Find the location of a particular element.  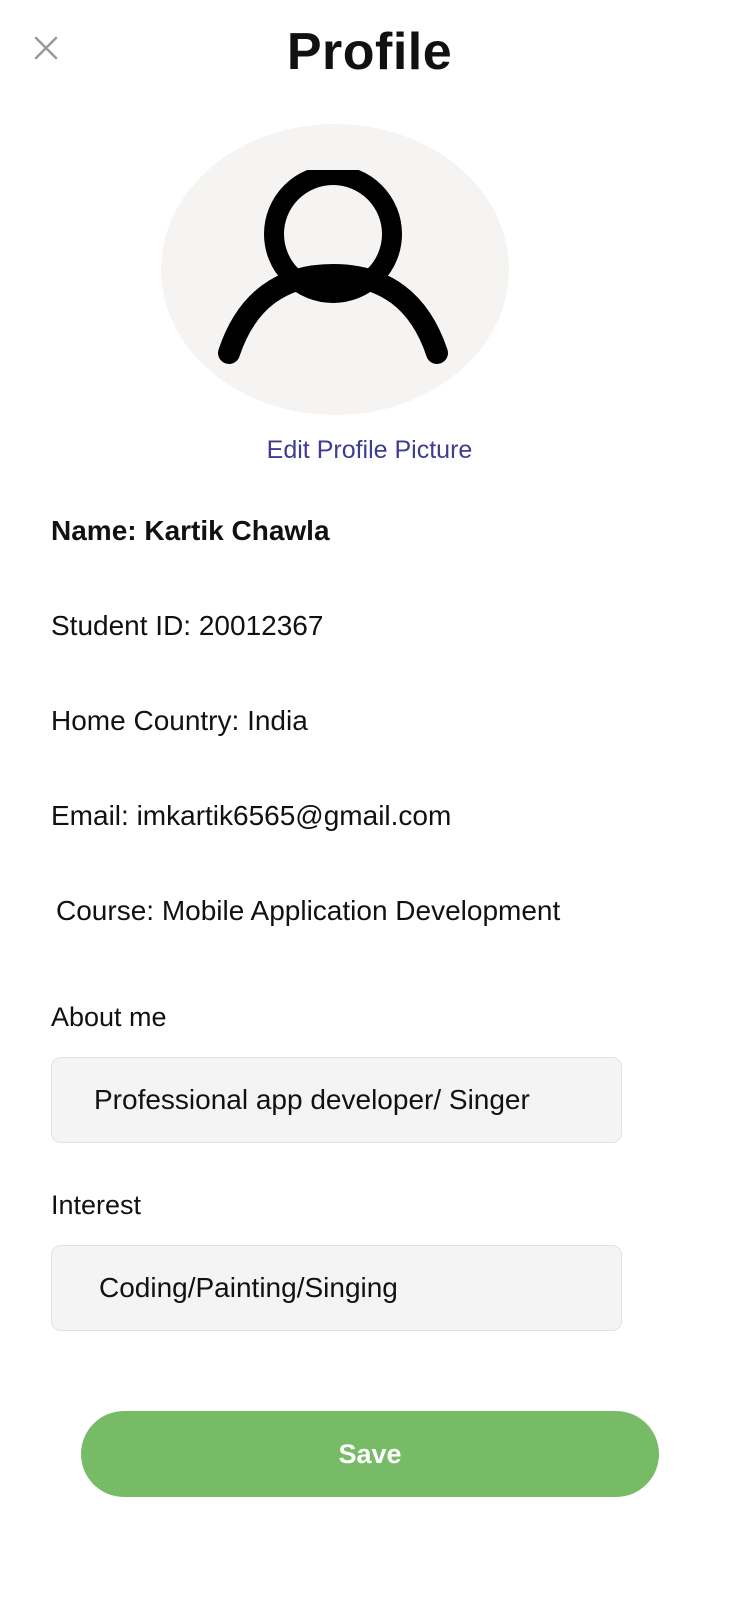

save-button: Save is located at coordinates (370, 1454).